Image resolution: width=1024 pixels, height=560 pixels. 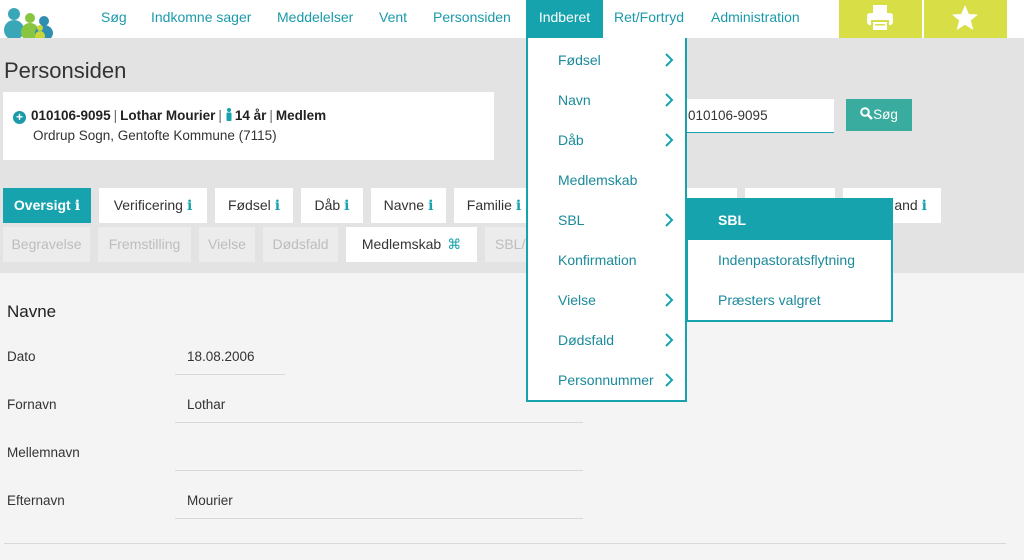 What do you see at coordinates (732, 220) in the screenshot?
I see `submenu-item-sbl: SBL` at bounding box center [732, 220].